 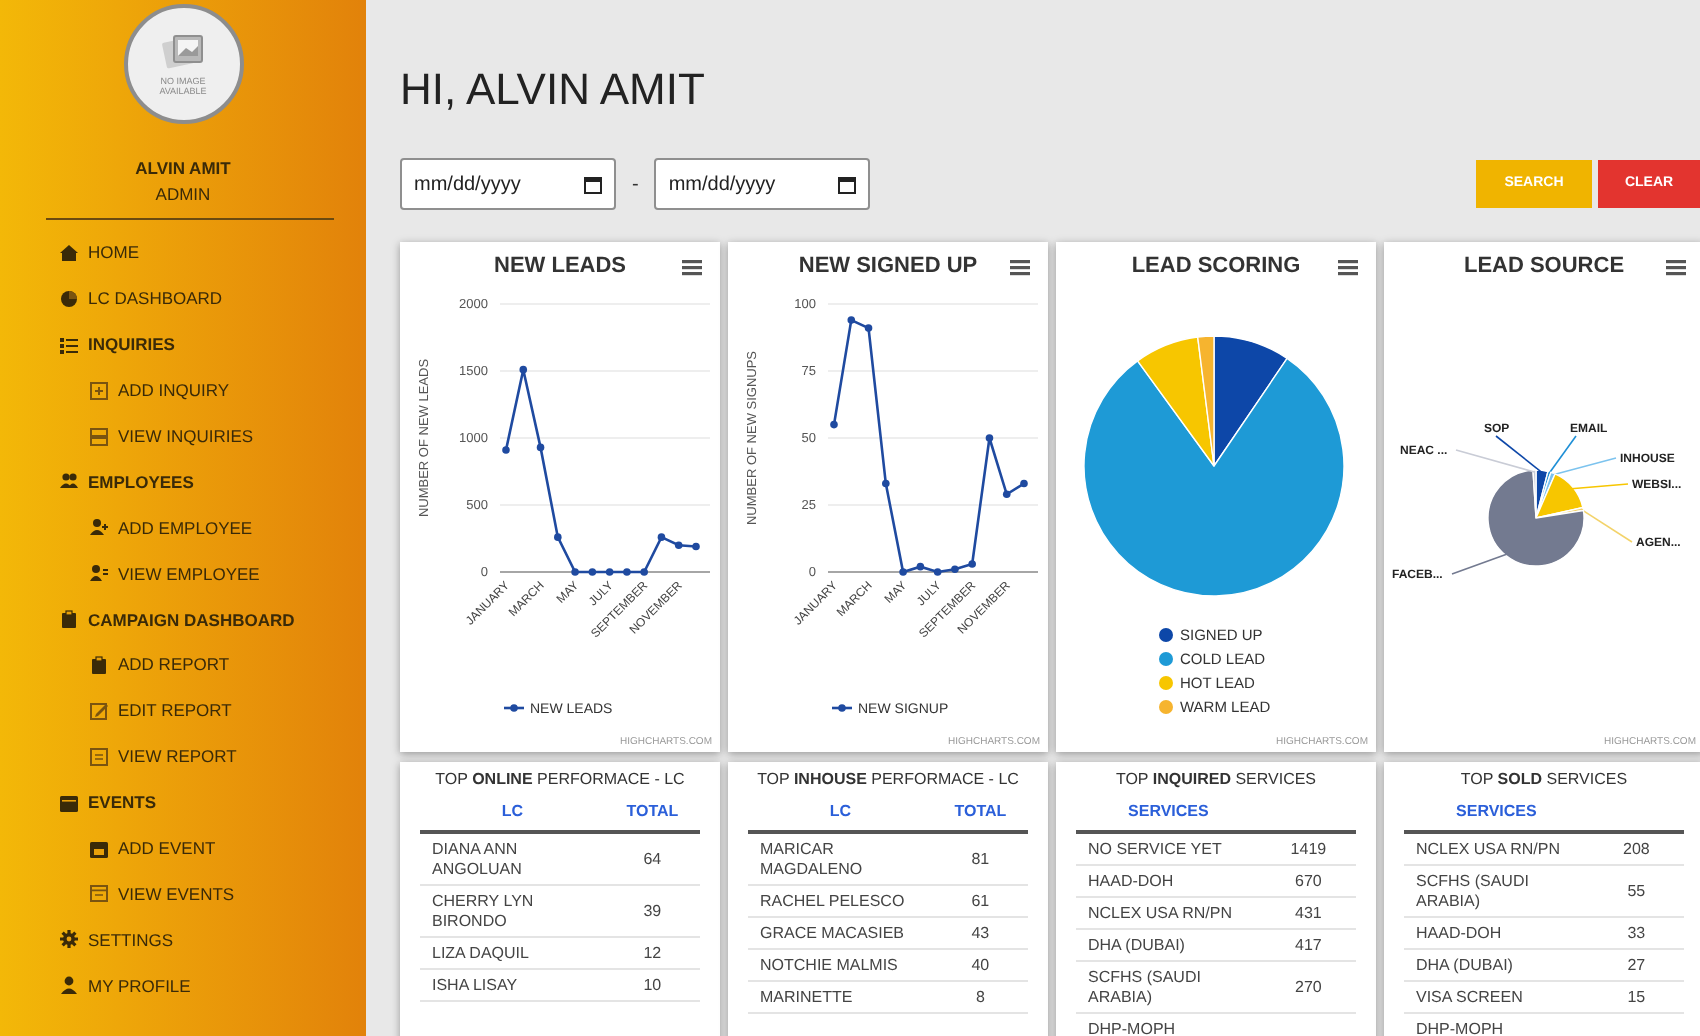 What do you see at coordinates (160, 664) in the screenshot?
I see `nav-link: ADD REPORT` at bounding box center [160, 664].